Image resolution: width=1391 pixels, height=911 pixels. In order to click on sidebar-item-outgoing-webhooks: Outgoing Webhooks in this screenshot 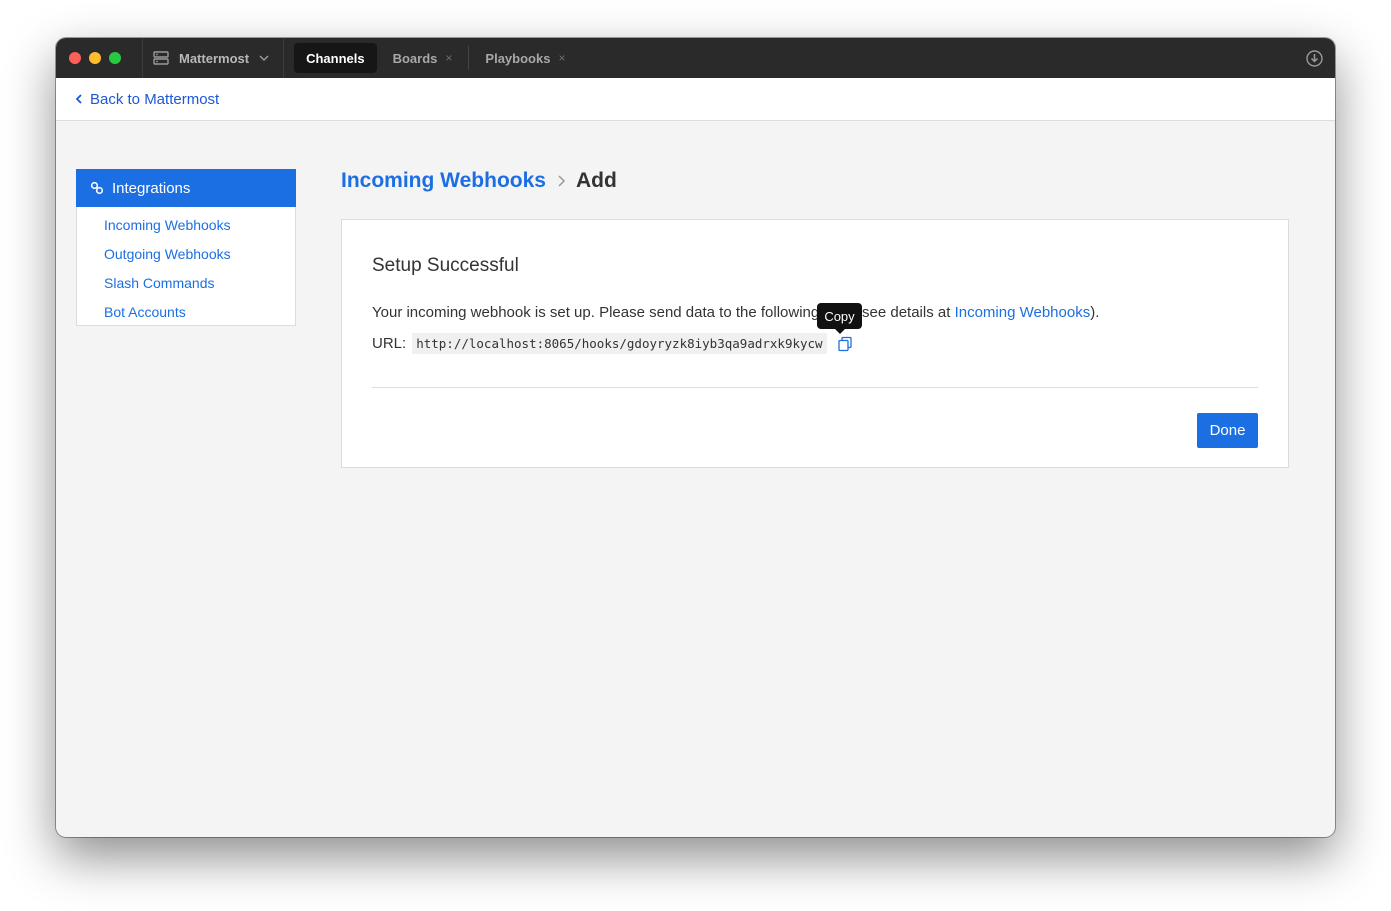, I will do `click(186, 254)`.